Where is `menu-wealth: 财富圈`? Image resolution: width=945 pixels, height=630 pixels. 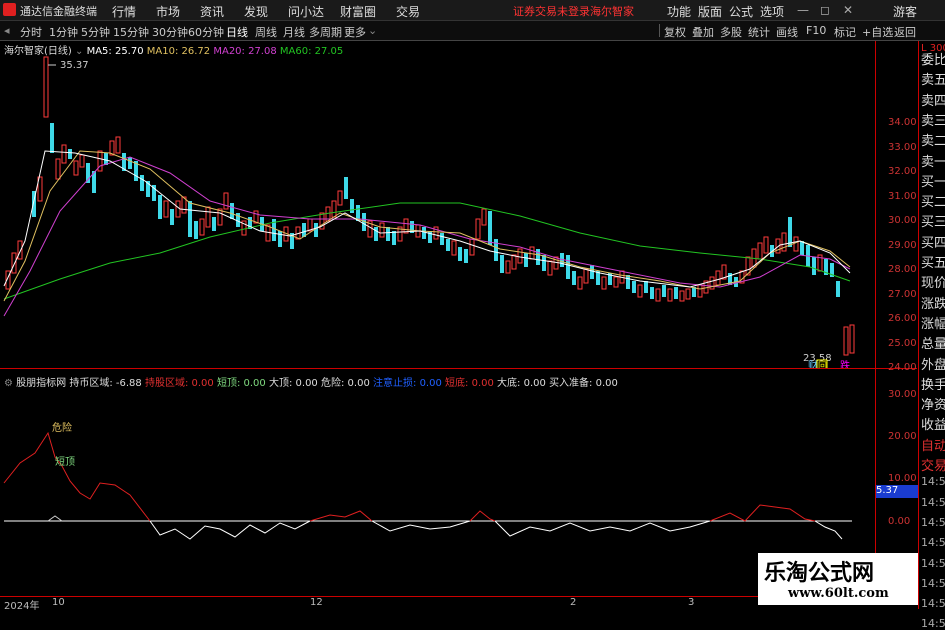 menu-wealth: 财富圈 is located at coordinates (358, 11).